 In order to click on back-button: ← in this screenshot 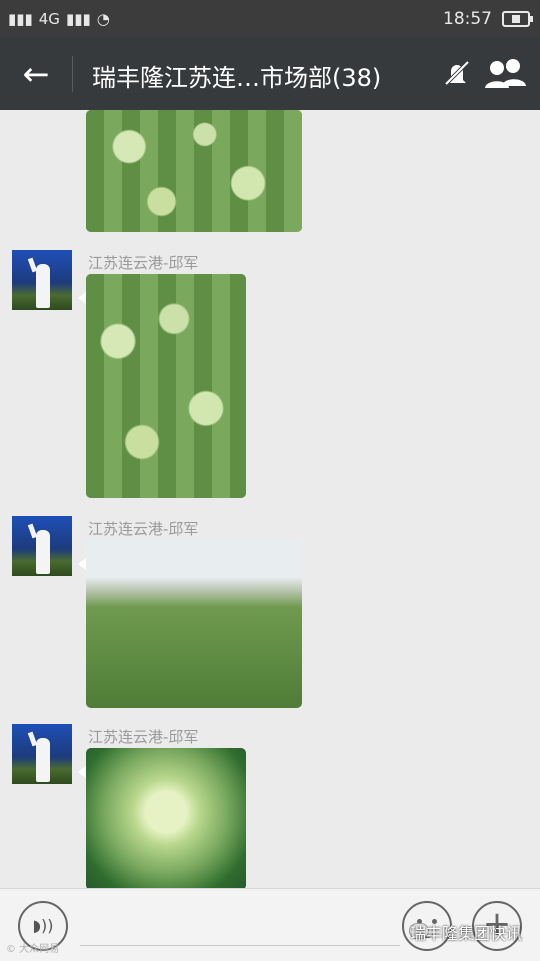, I will do `click(36, 74)`.